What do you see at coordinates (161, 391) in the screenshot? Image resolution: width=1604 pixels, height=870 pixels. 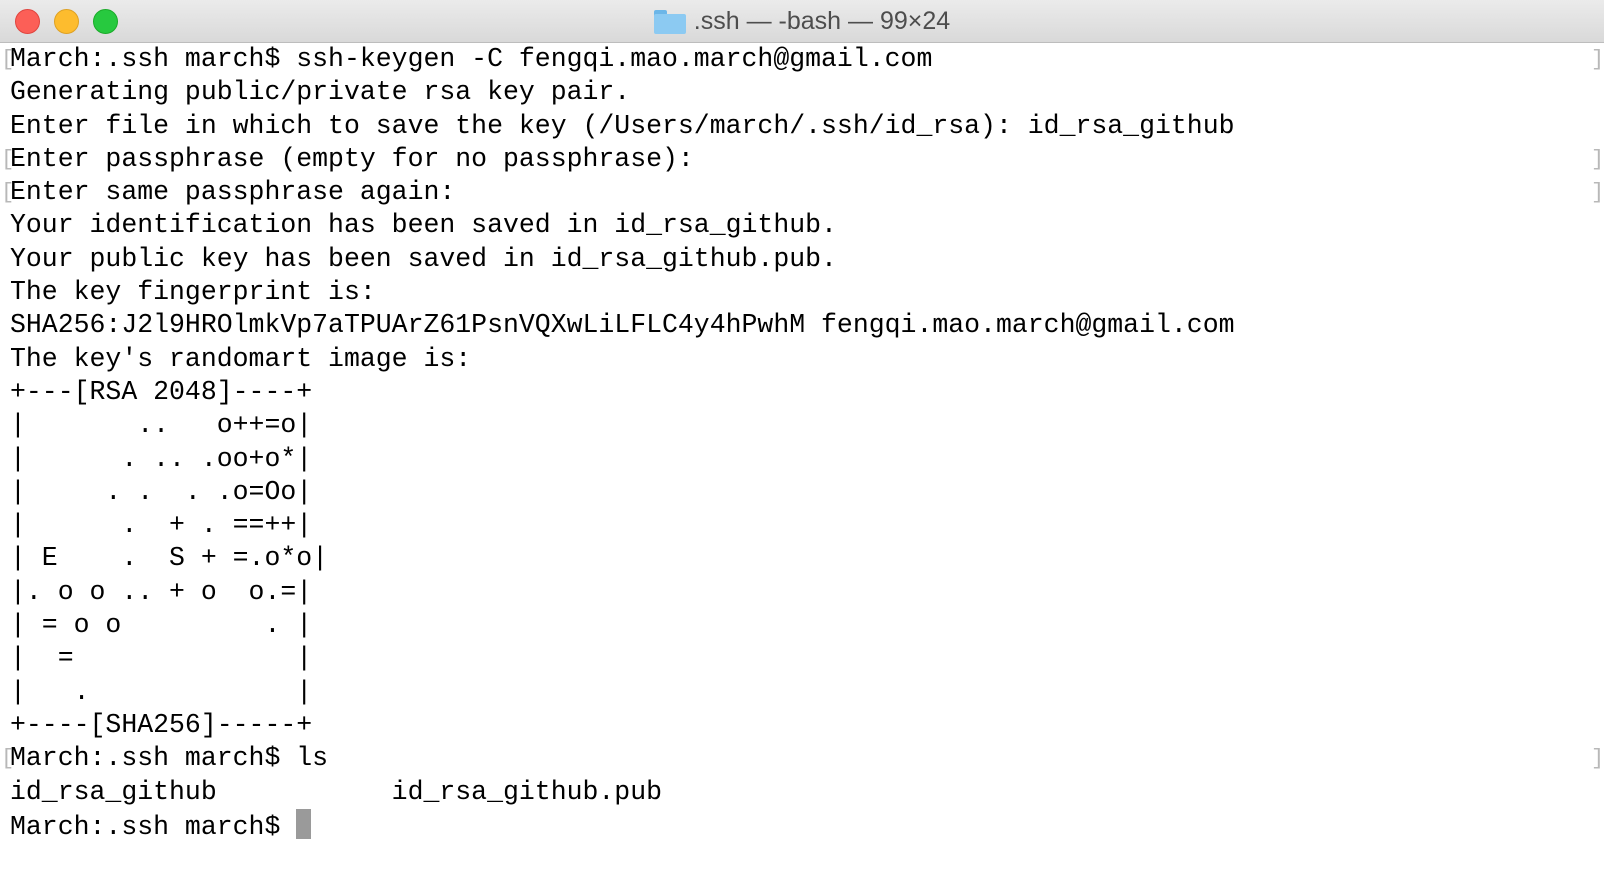 I see `randomart-line: +---[RSA 2048]----+` at bounding box center [161, 391].